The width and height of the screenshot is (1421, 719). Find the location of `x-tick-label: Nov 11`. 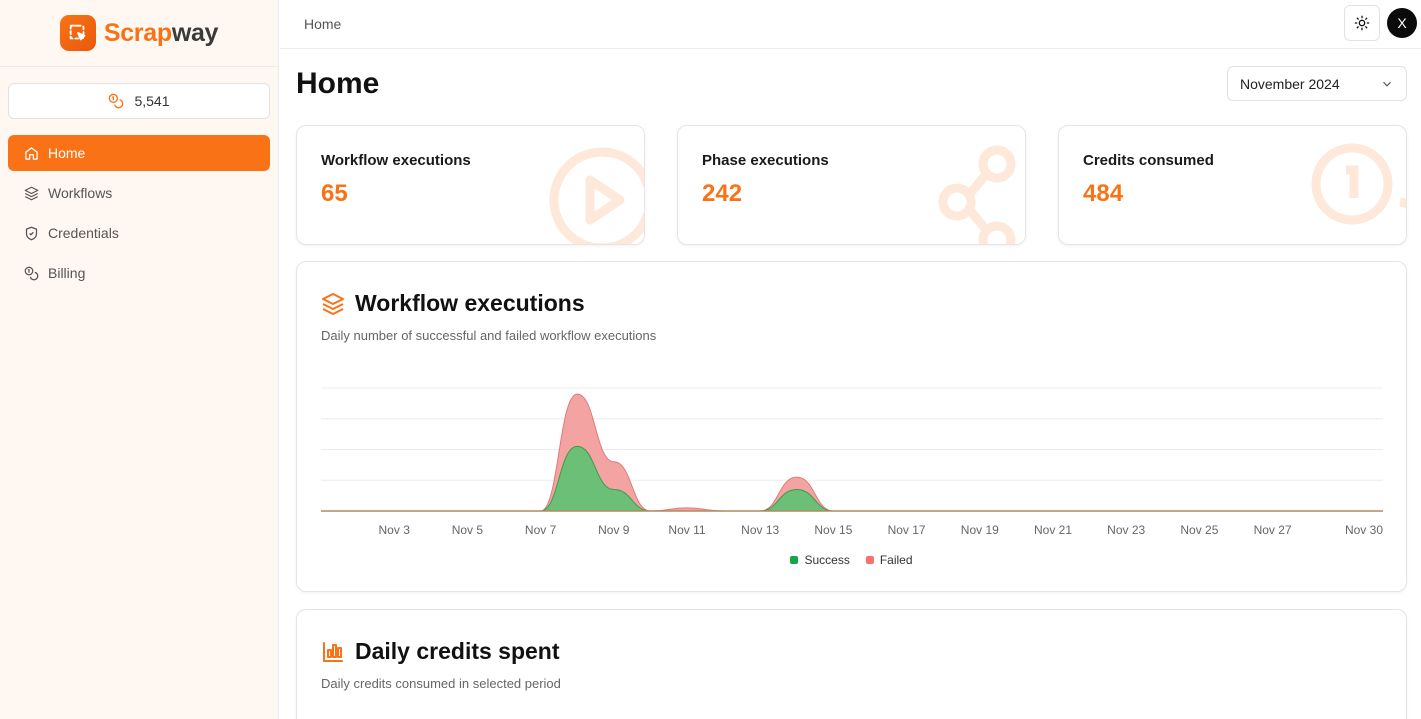

x-tick-label: Nov 11 is located at coordinates (686, 530).